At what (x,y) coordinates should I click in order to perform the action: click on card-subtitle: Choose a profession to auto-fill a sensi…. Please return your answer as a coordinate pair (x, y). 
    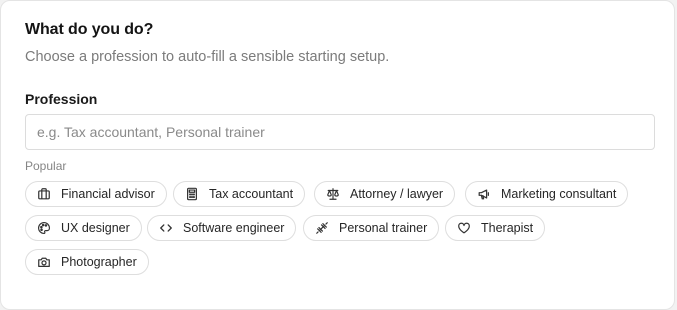
    Looking at the image, I should click on (207, 57).